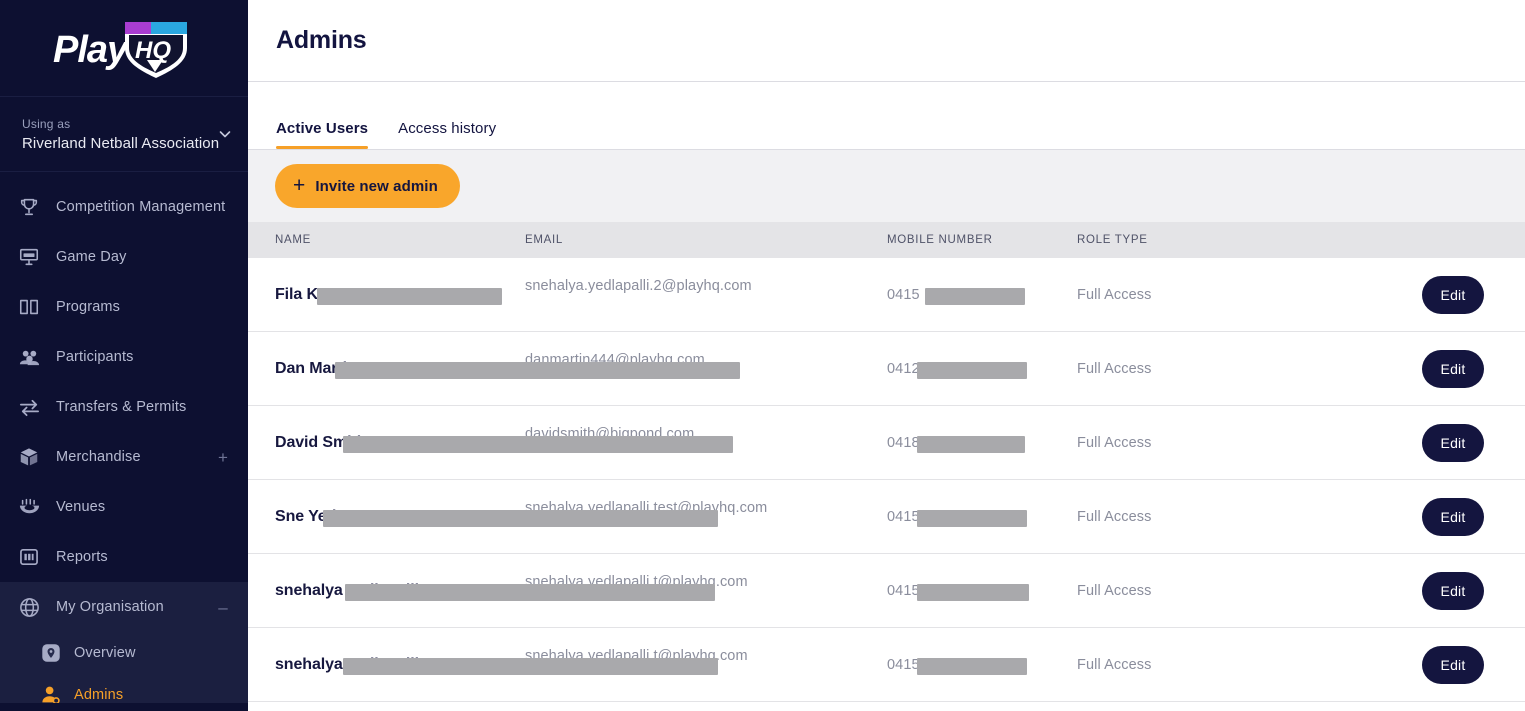  I want to click on column-header-name: NAME, so click(293, 240).